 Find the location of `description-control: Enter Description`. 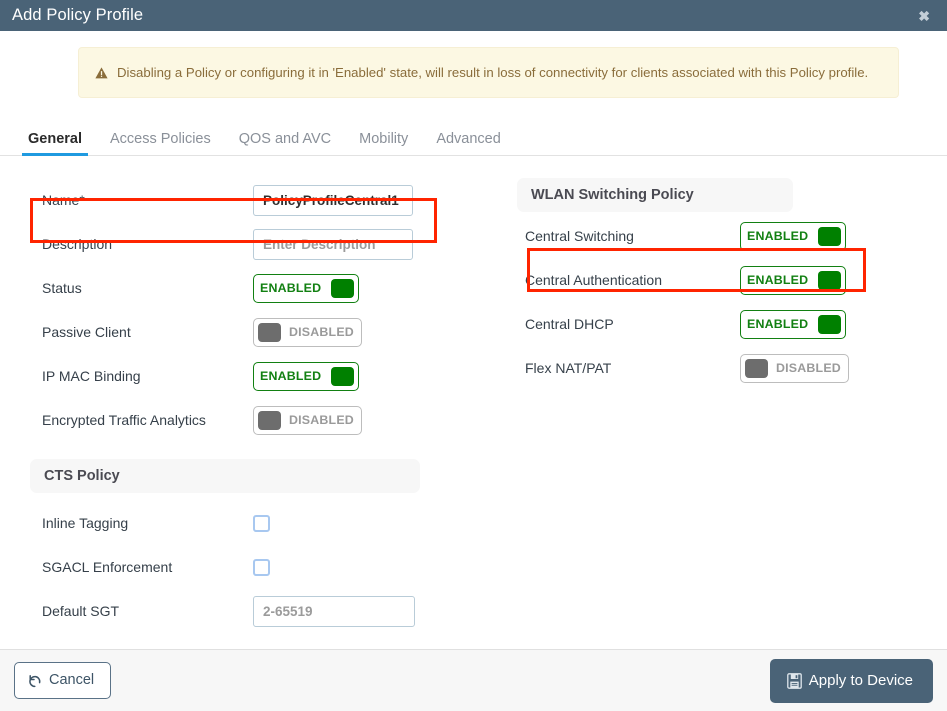

description-control: Enter Description is located at coordinates (333, 244).